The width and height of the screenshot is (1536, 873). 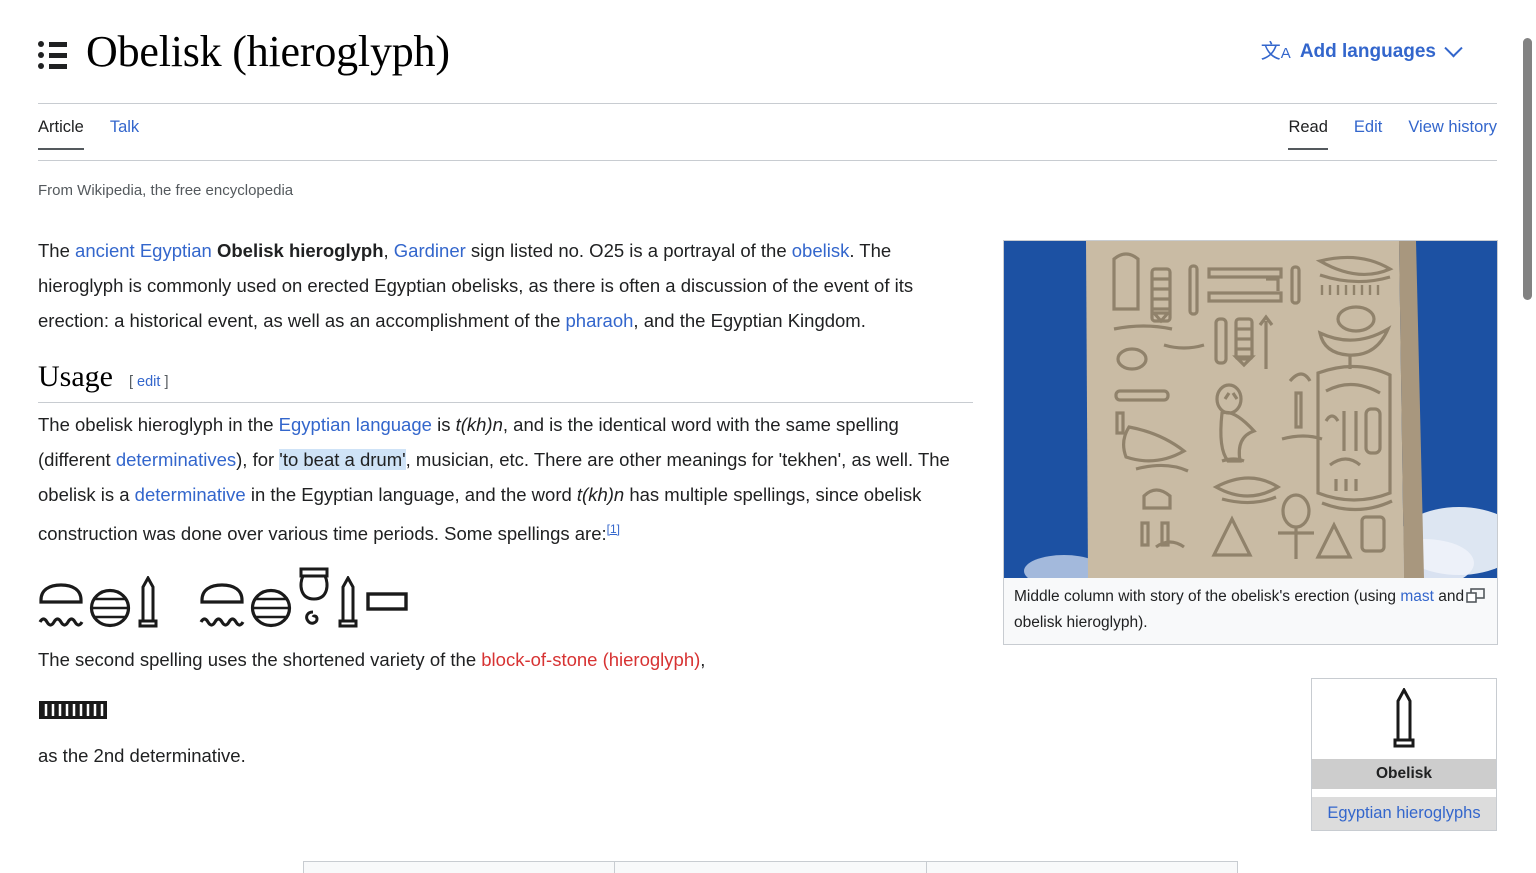 What do you see at coordinates (613, 529) in the screenshot?
I see `reference-1: [1]` at bounding box center [613, 529].